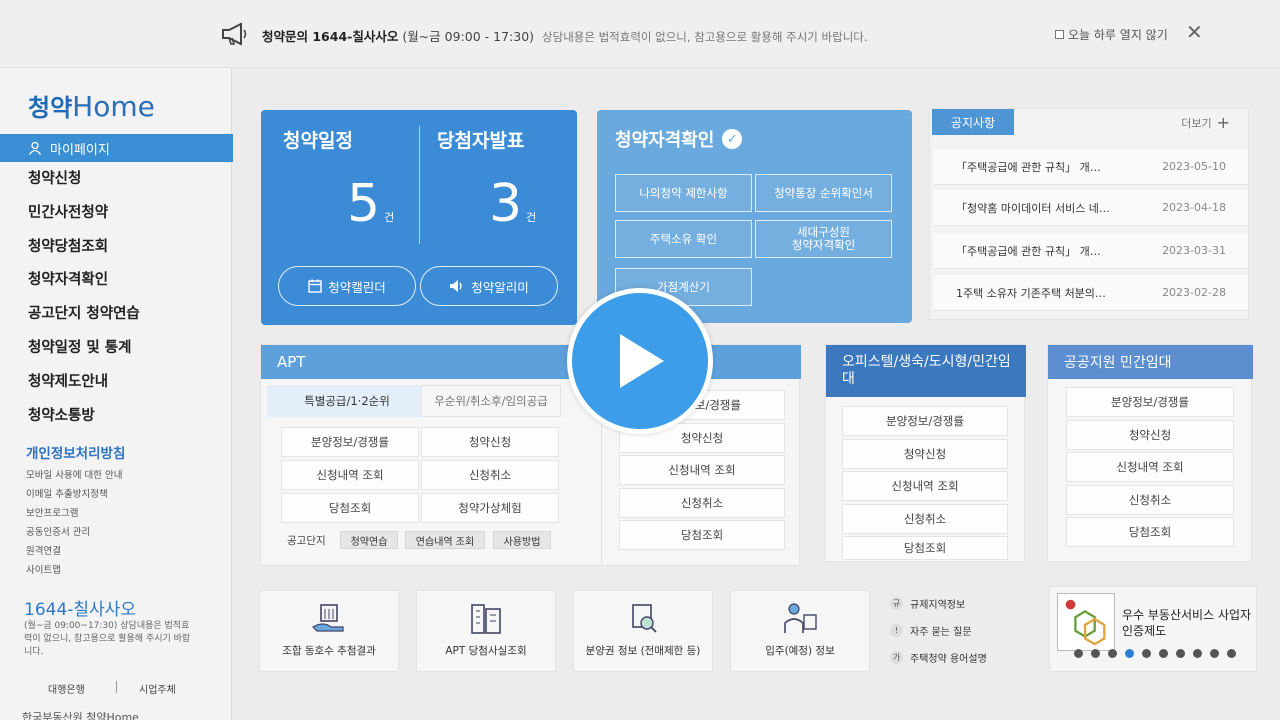 This screenshot has width=1280, height=720. I want to click on close-icon: ✕, so click(1194, 32).